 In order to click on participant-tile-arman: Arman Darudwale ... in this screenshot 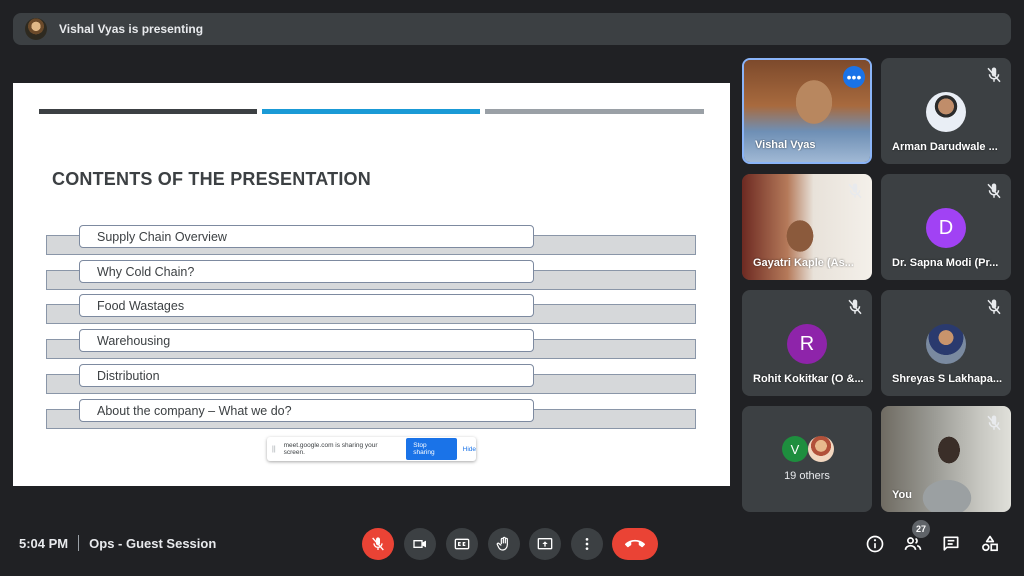, I will do `click(946, 111)`.